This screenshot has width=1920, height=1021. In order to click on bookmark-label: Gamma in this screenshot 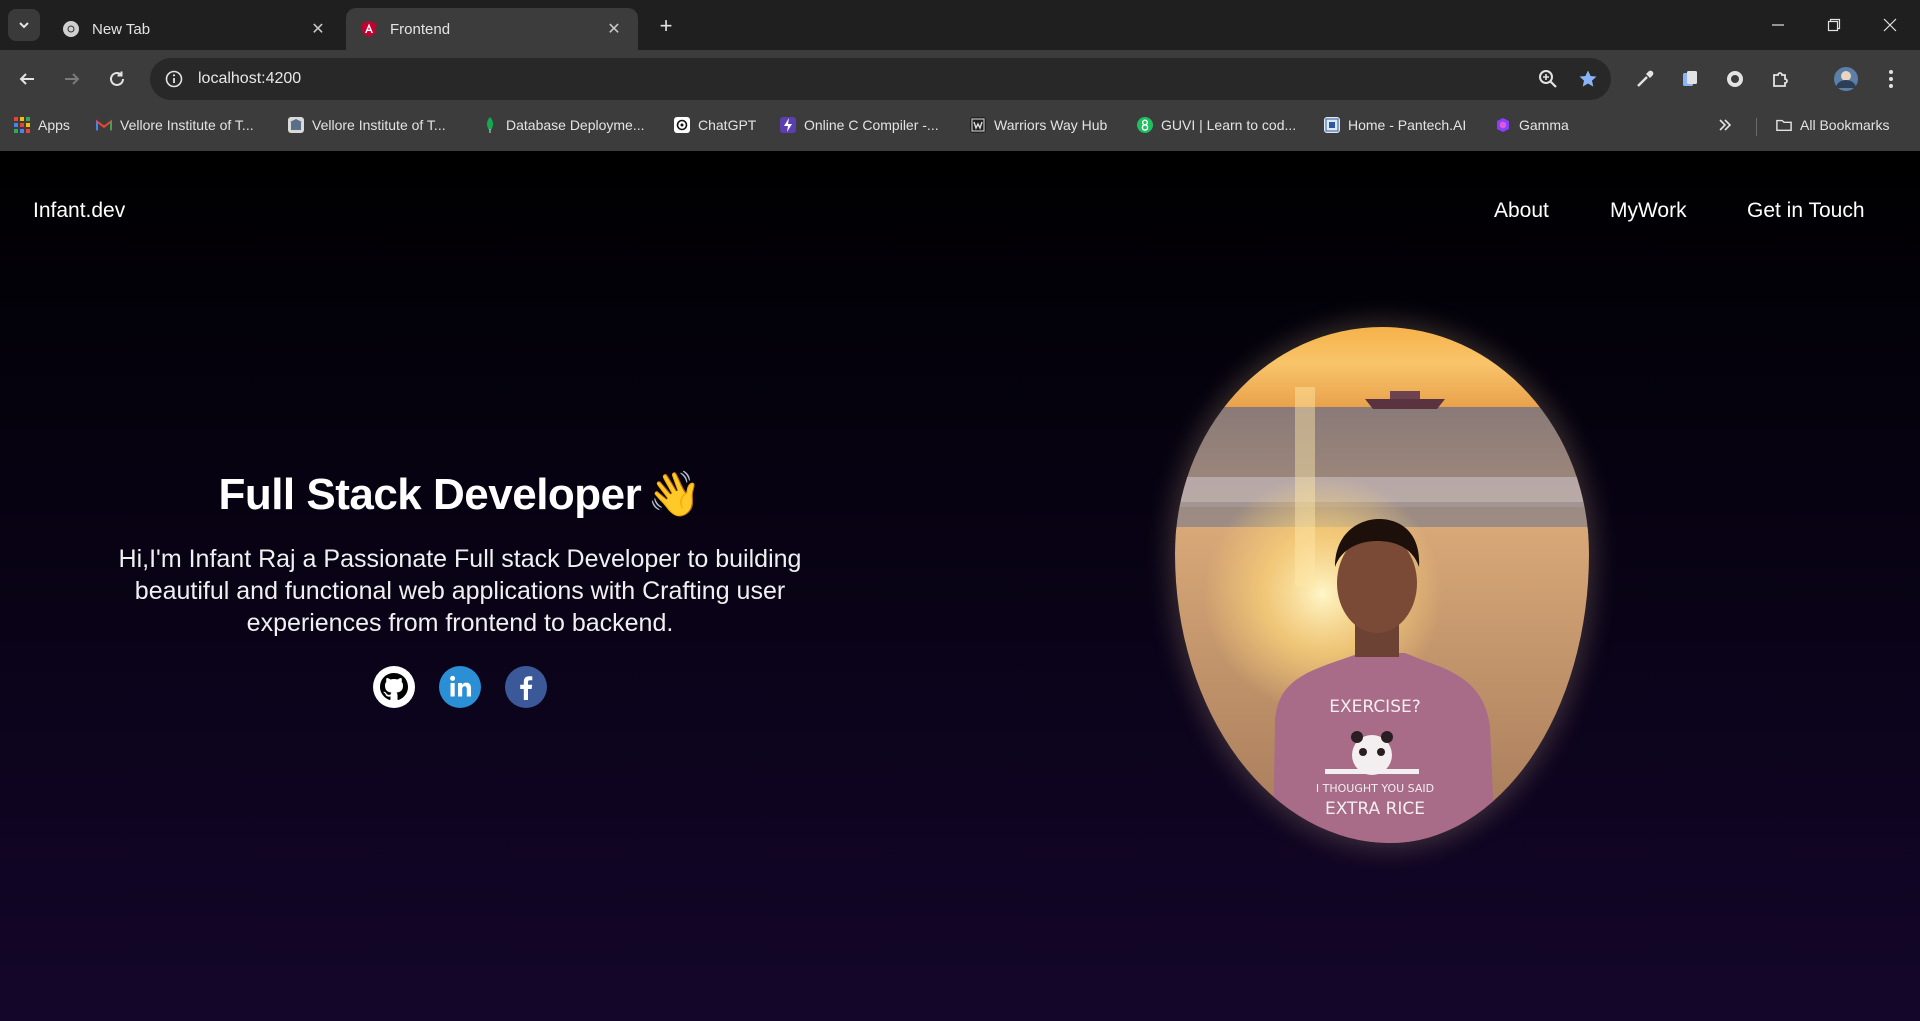, I will do `click(1544, 125)`.